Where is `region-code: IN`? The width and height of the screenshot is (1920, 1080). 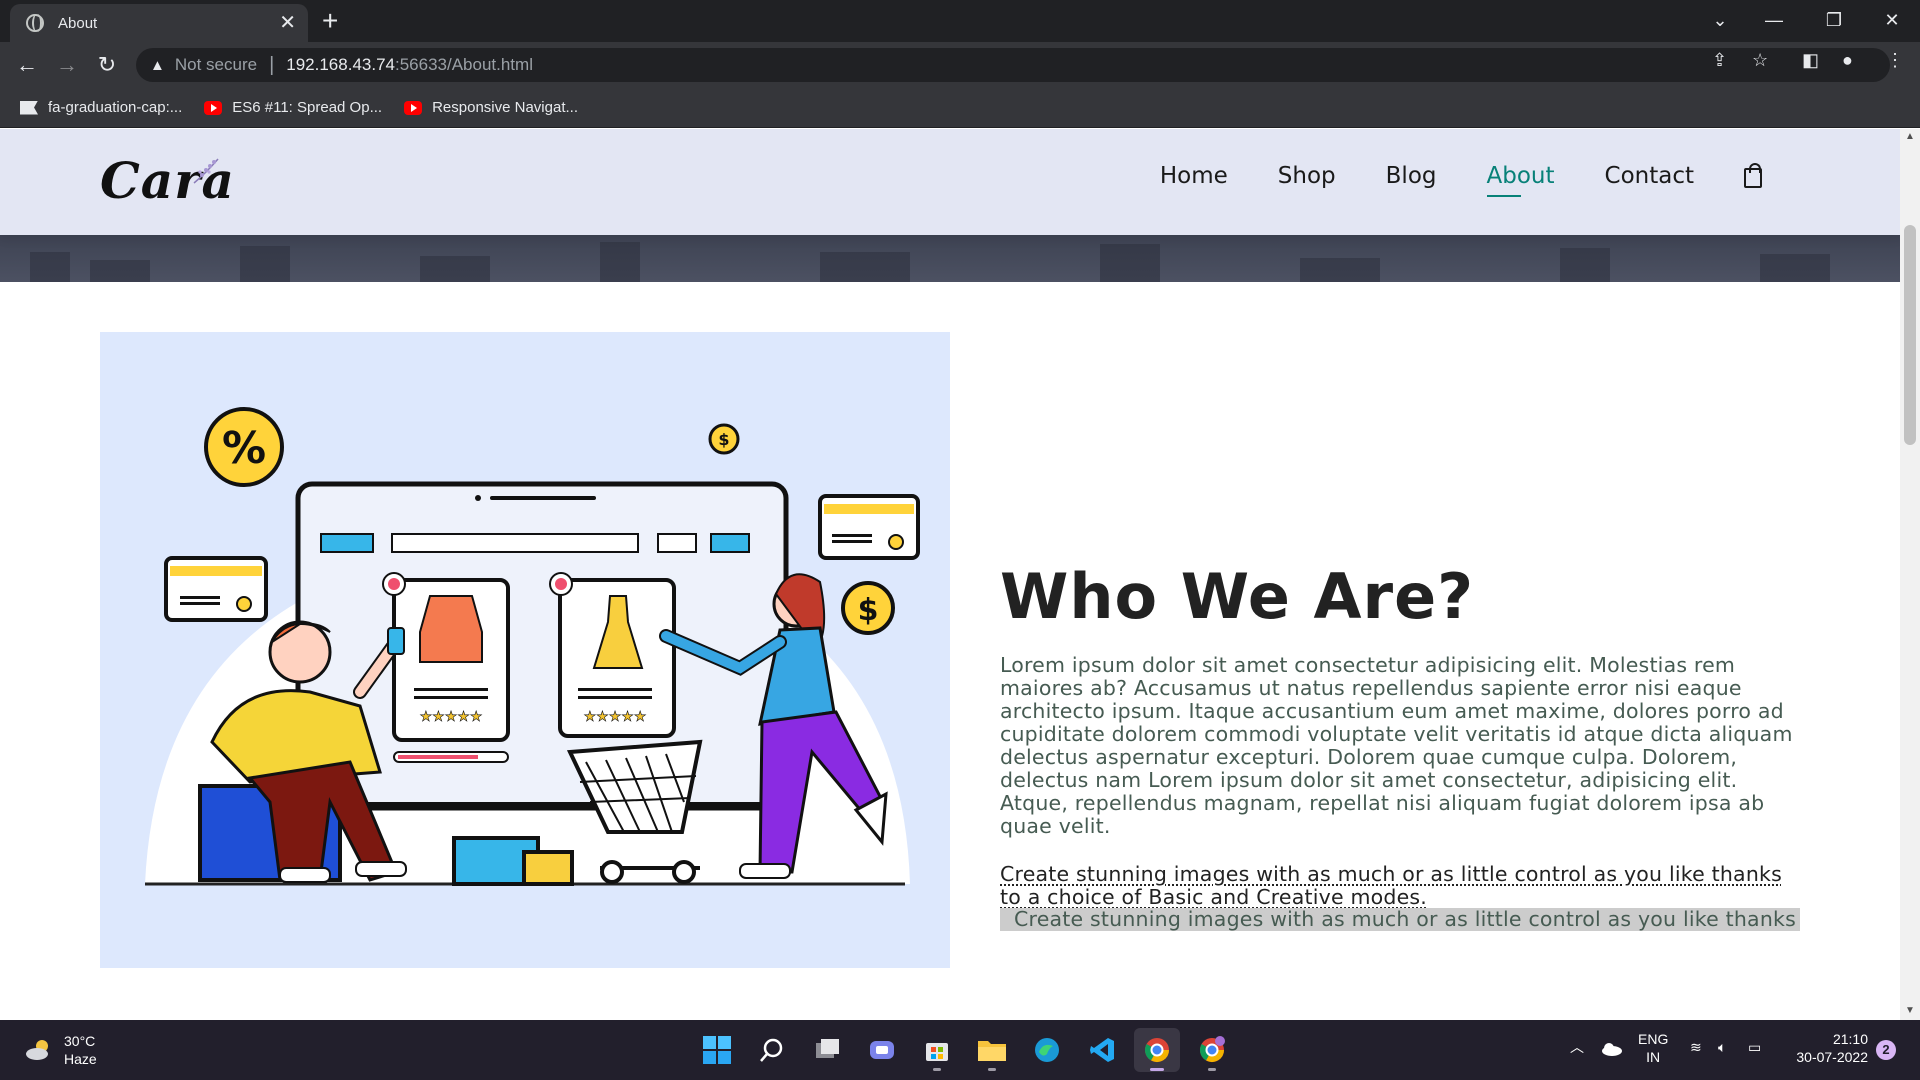
region-code: IN is located at coordinates (1653, 1057).